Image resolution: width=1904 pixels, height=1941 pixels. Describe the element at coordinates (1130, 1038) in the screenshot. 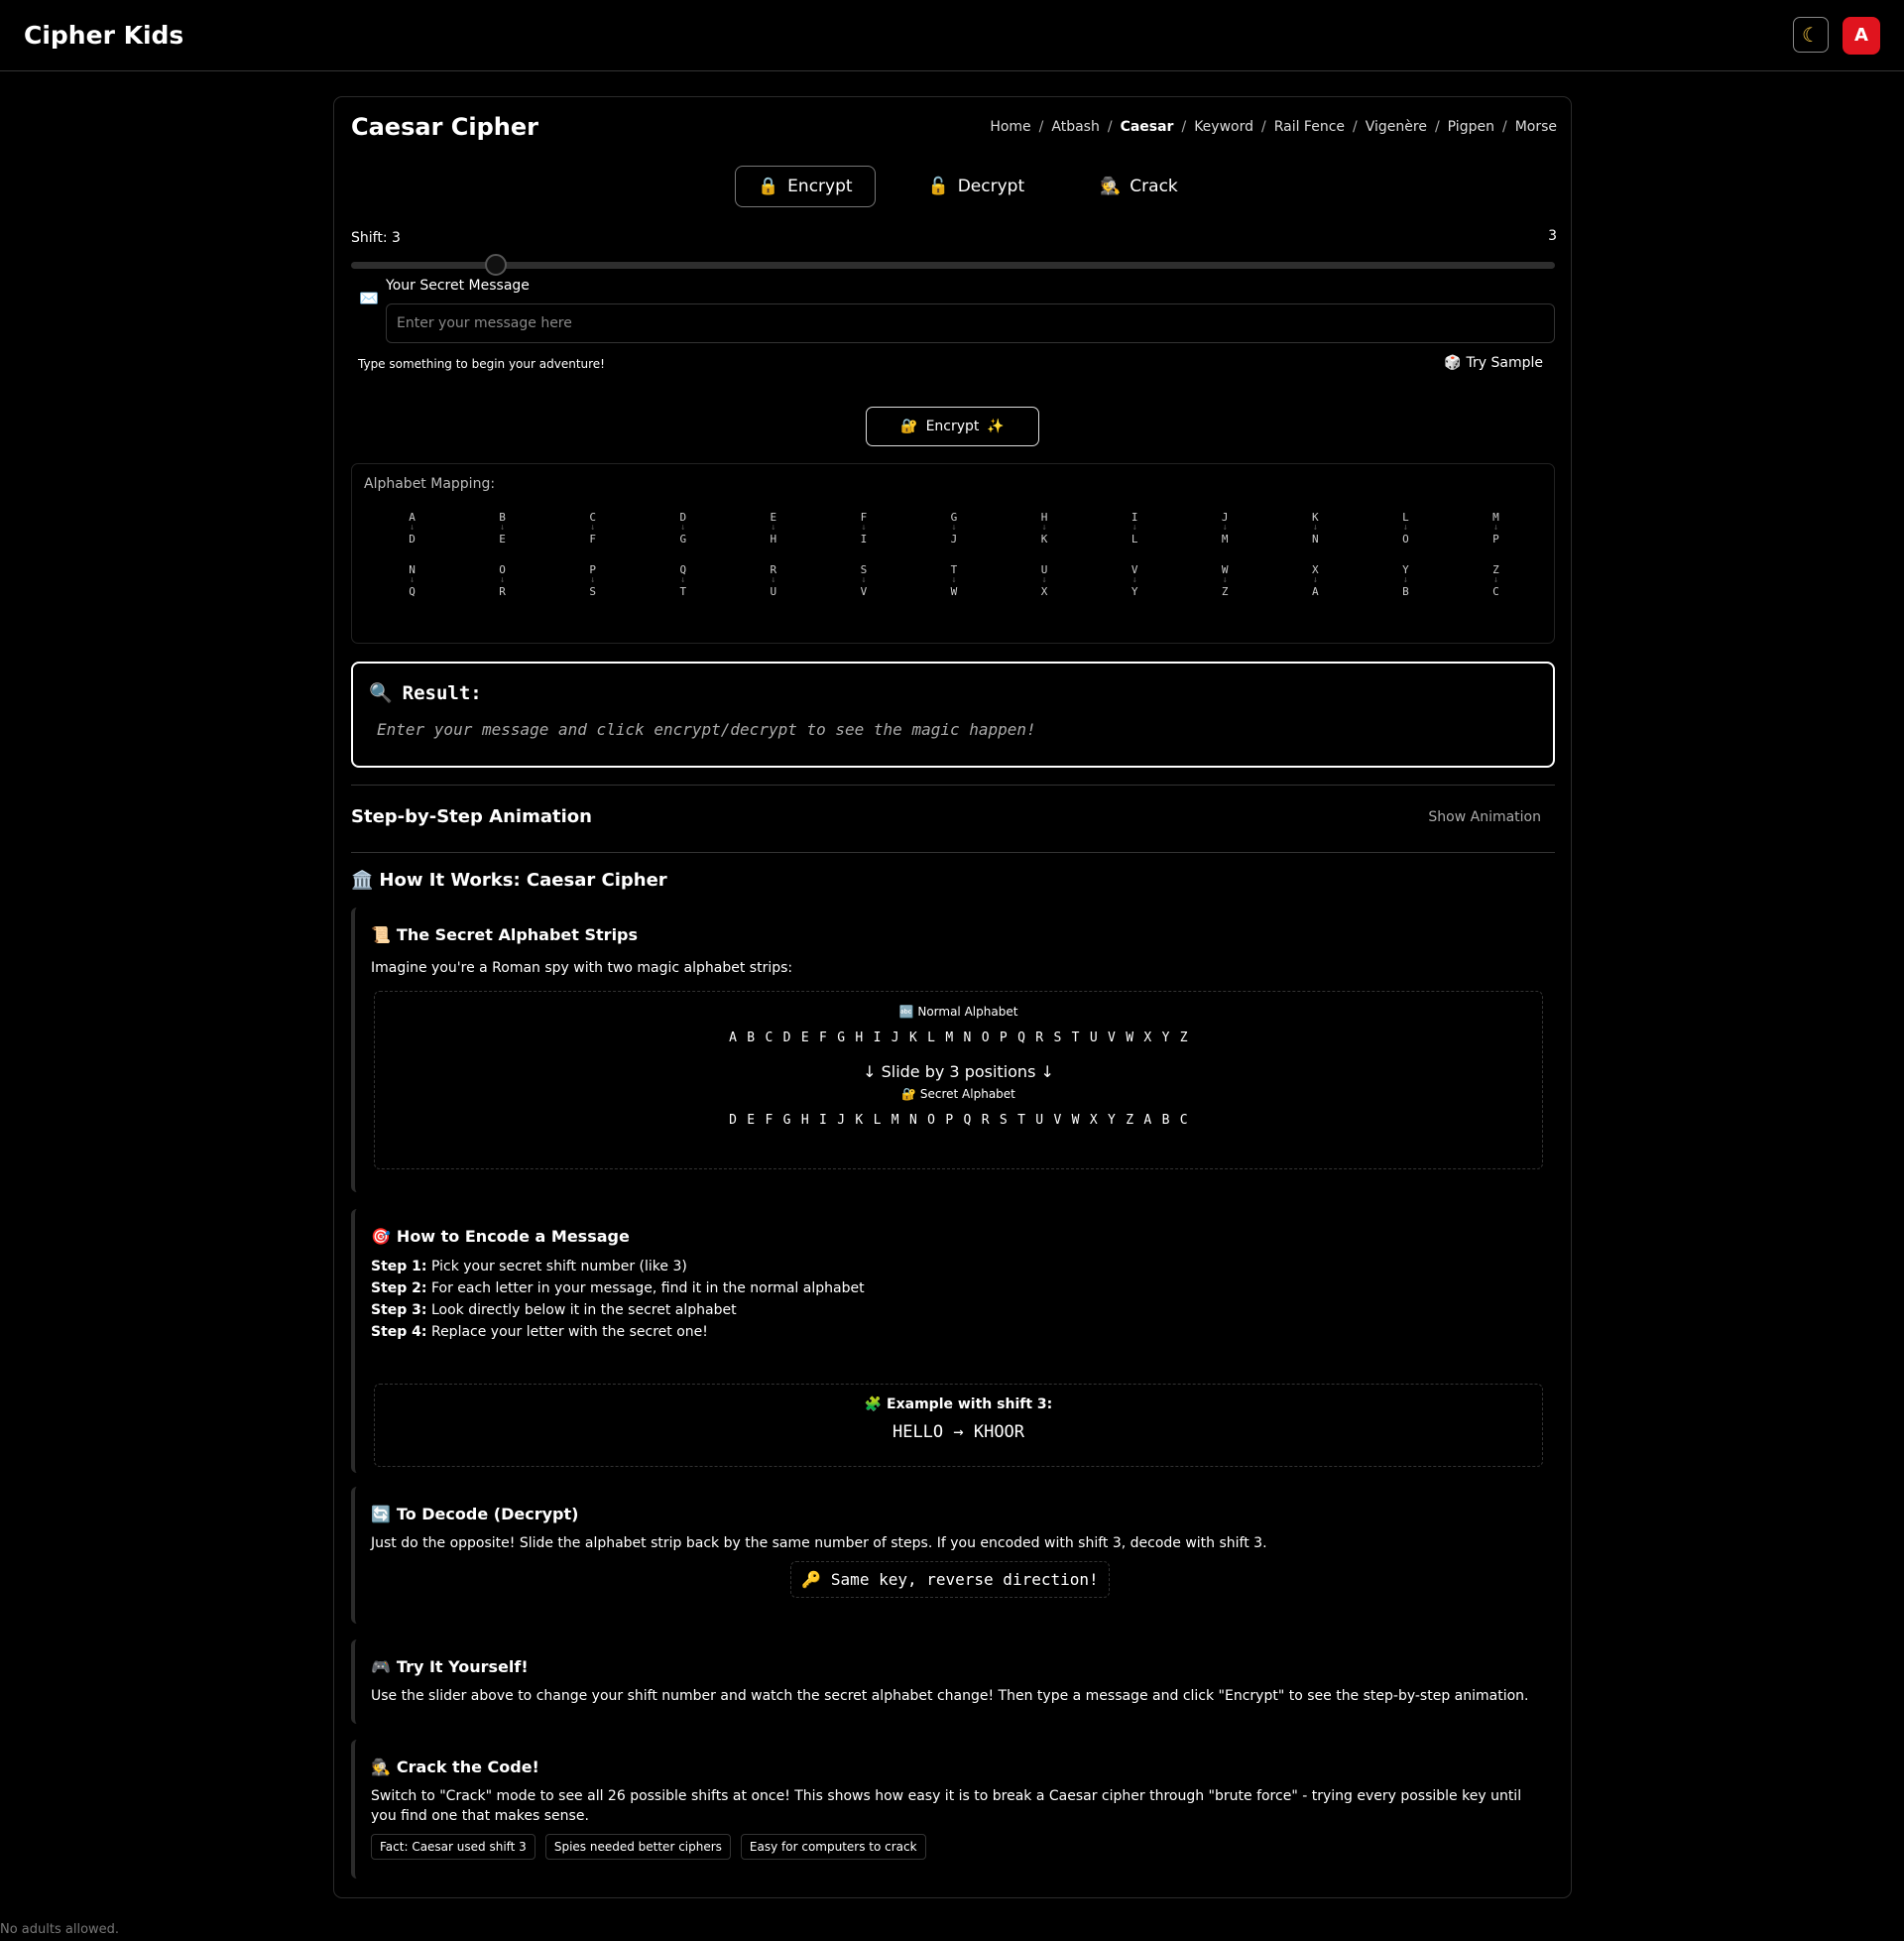

I see `strip-letter: W` at that location.